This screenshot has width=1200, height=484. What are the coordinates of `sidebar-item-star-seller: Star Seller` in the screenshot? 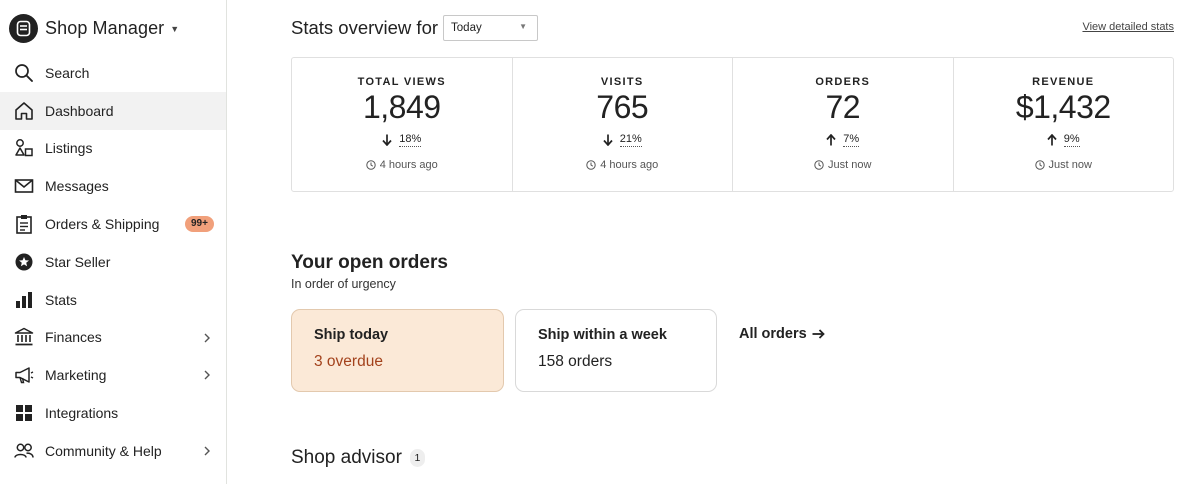 It's located at (113, 262).